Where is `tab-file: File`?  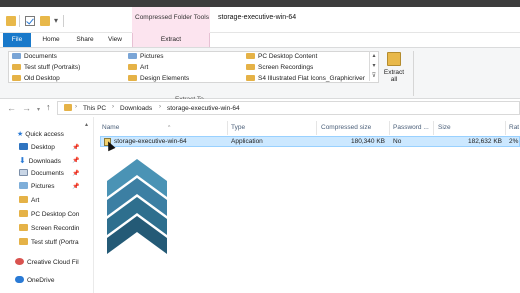
tab-file: File is located at coordinates (17, 40).